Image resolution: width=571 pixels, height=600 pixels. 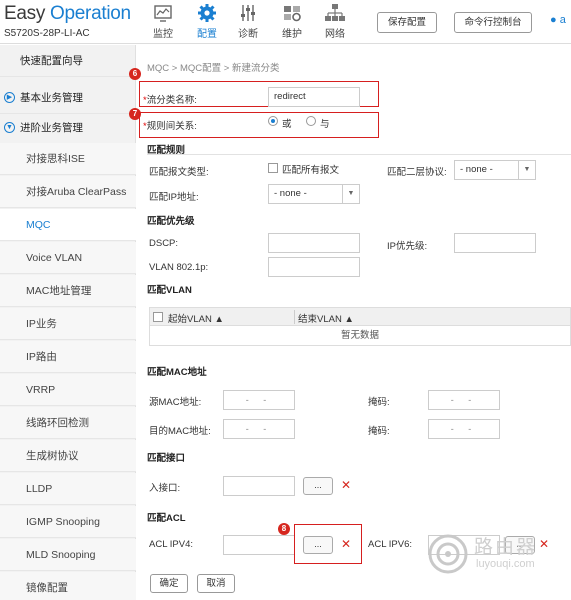 I want to click on in-iface-remove-icon: ✕, so click(x=346, y=485).